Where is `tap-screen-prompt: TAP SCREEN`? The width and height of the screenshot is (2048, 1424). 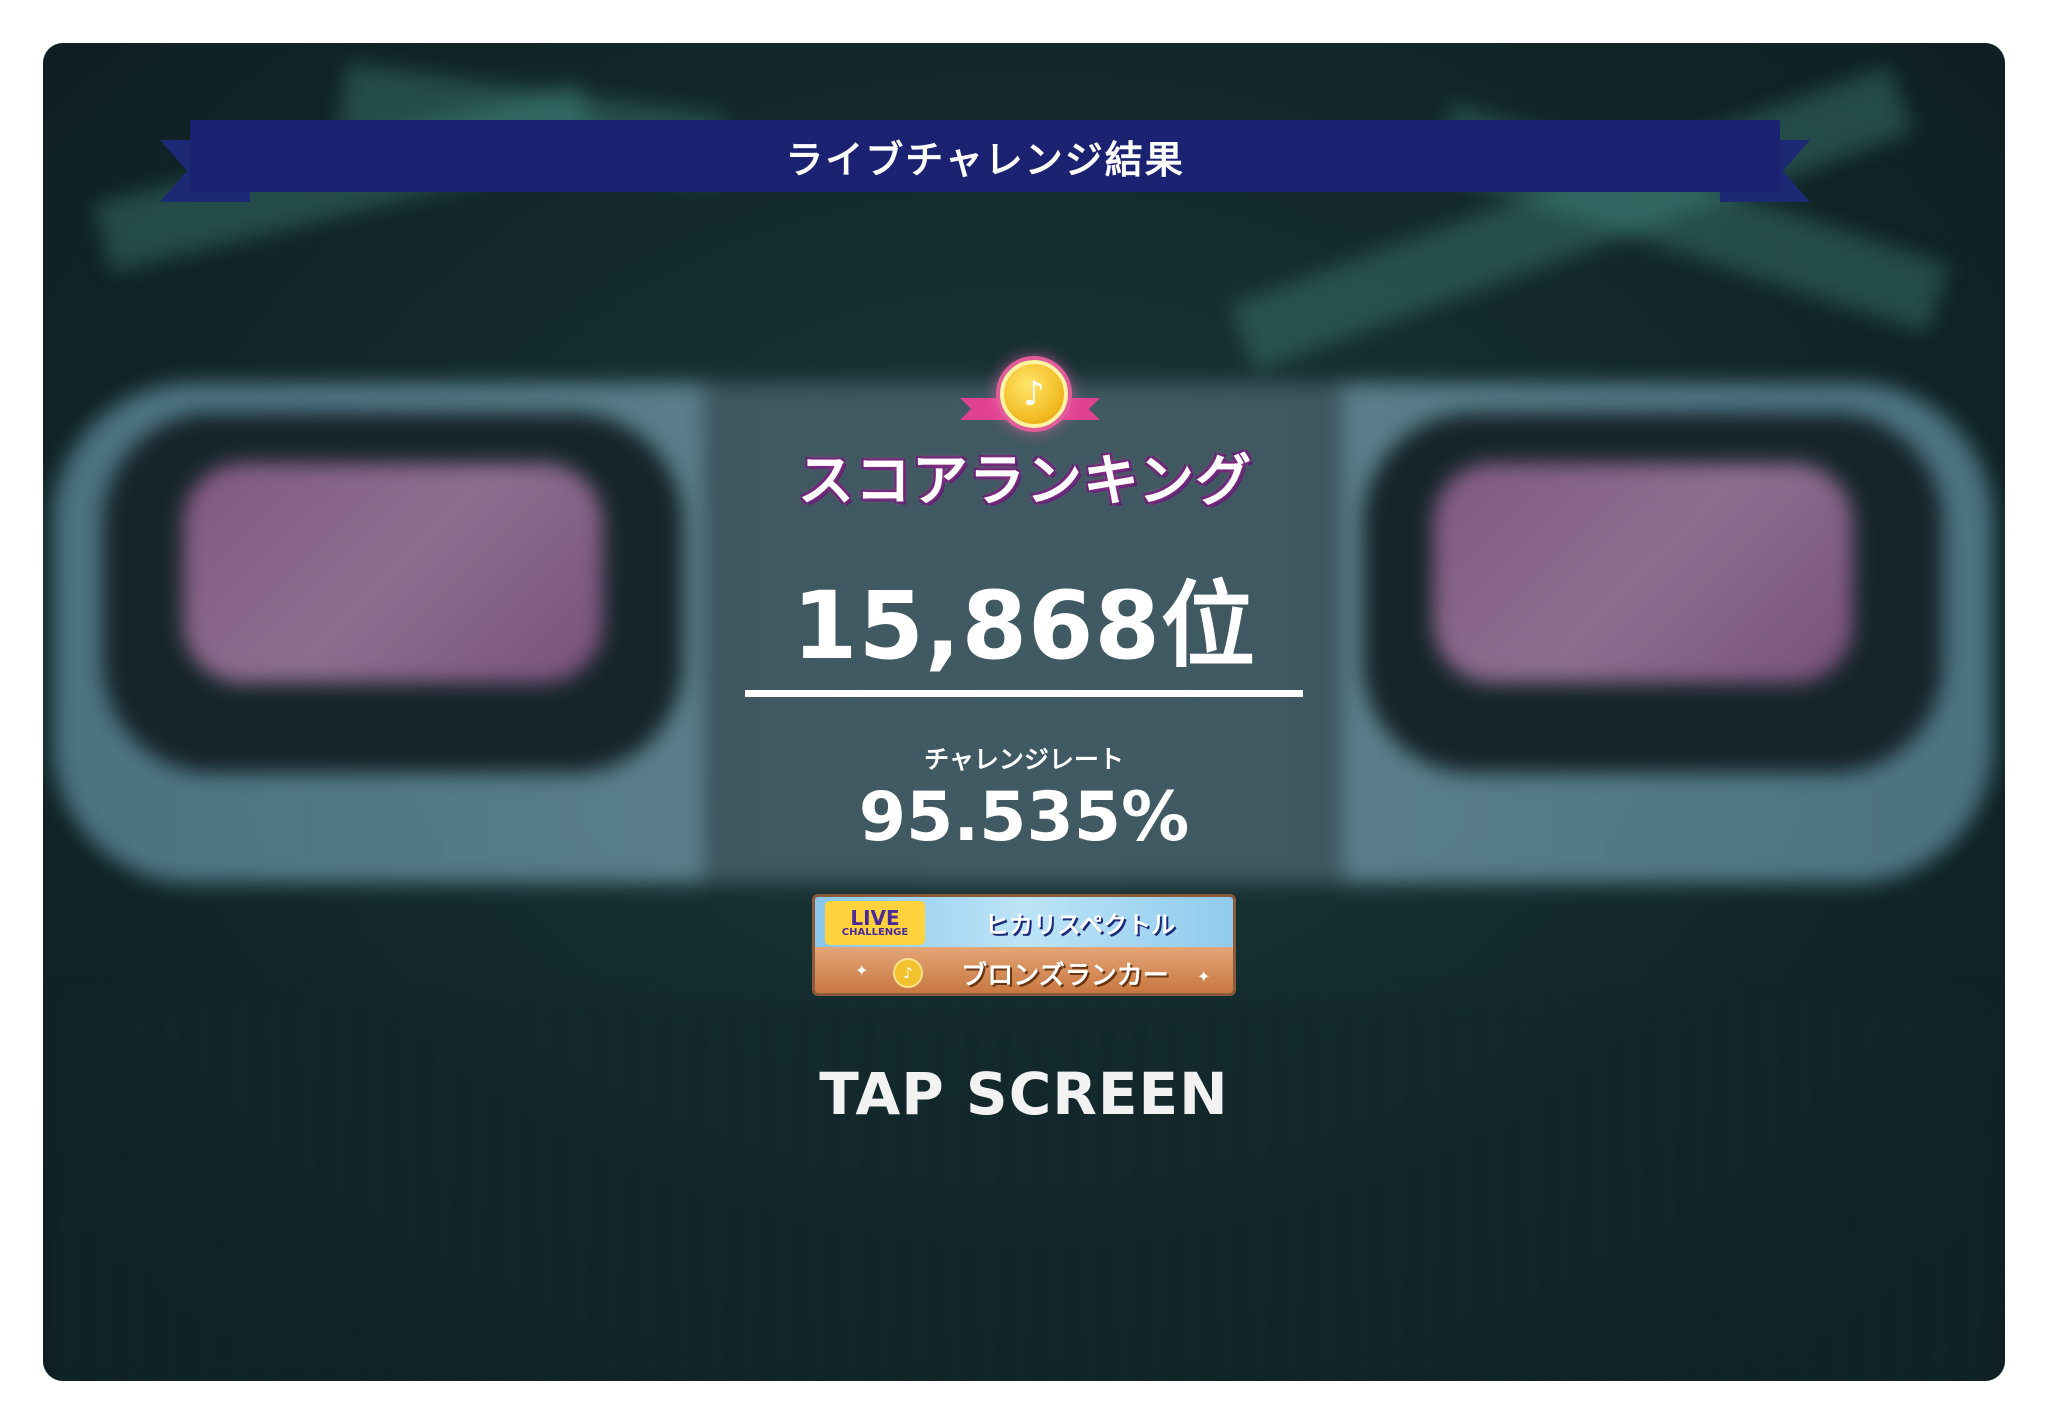
tap-screen-prompt: TAP SCREEN is located at coordinates (1024, 1094).